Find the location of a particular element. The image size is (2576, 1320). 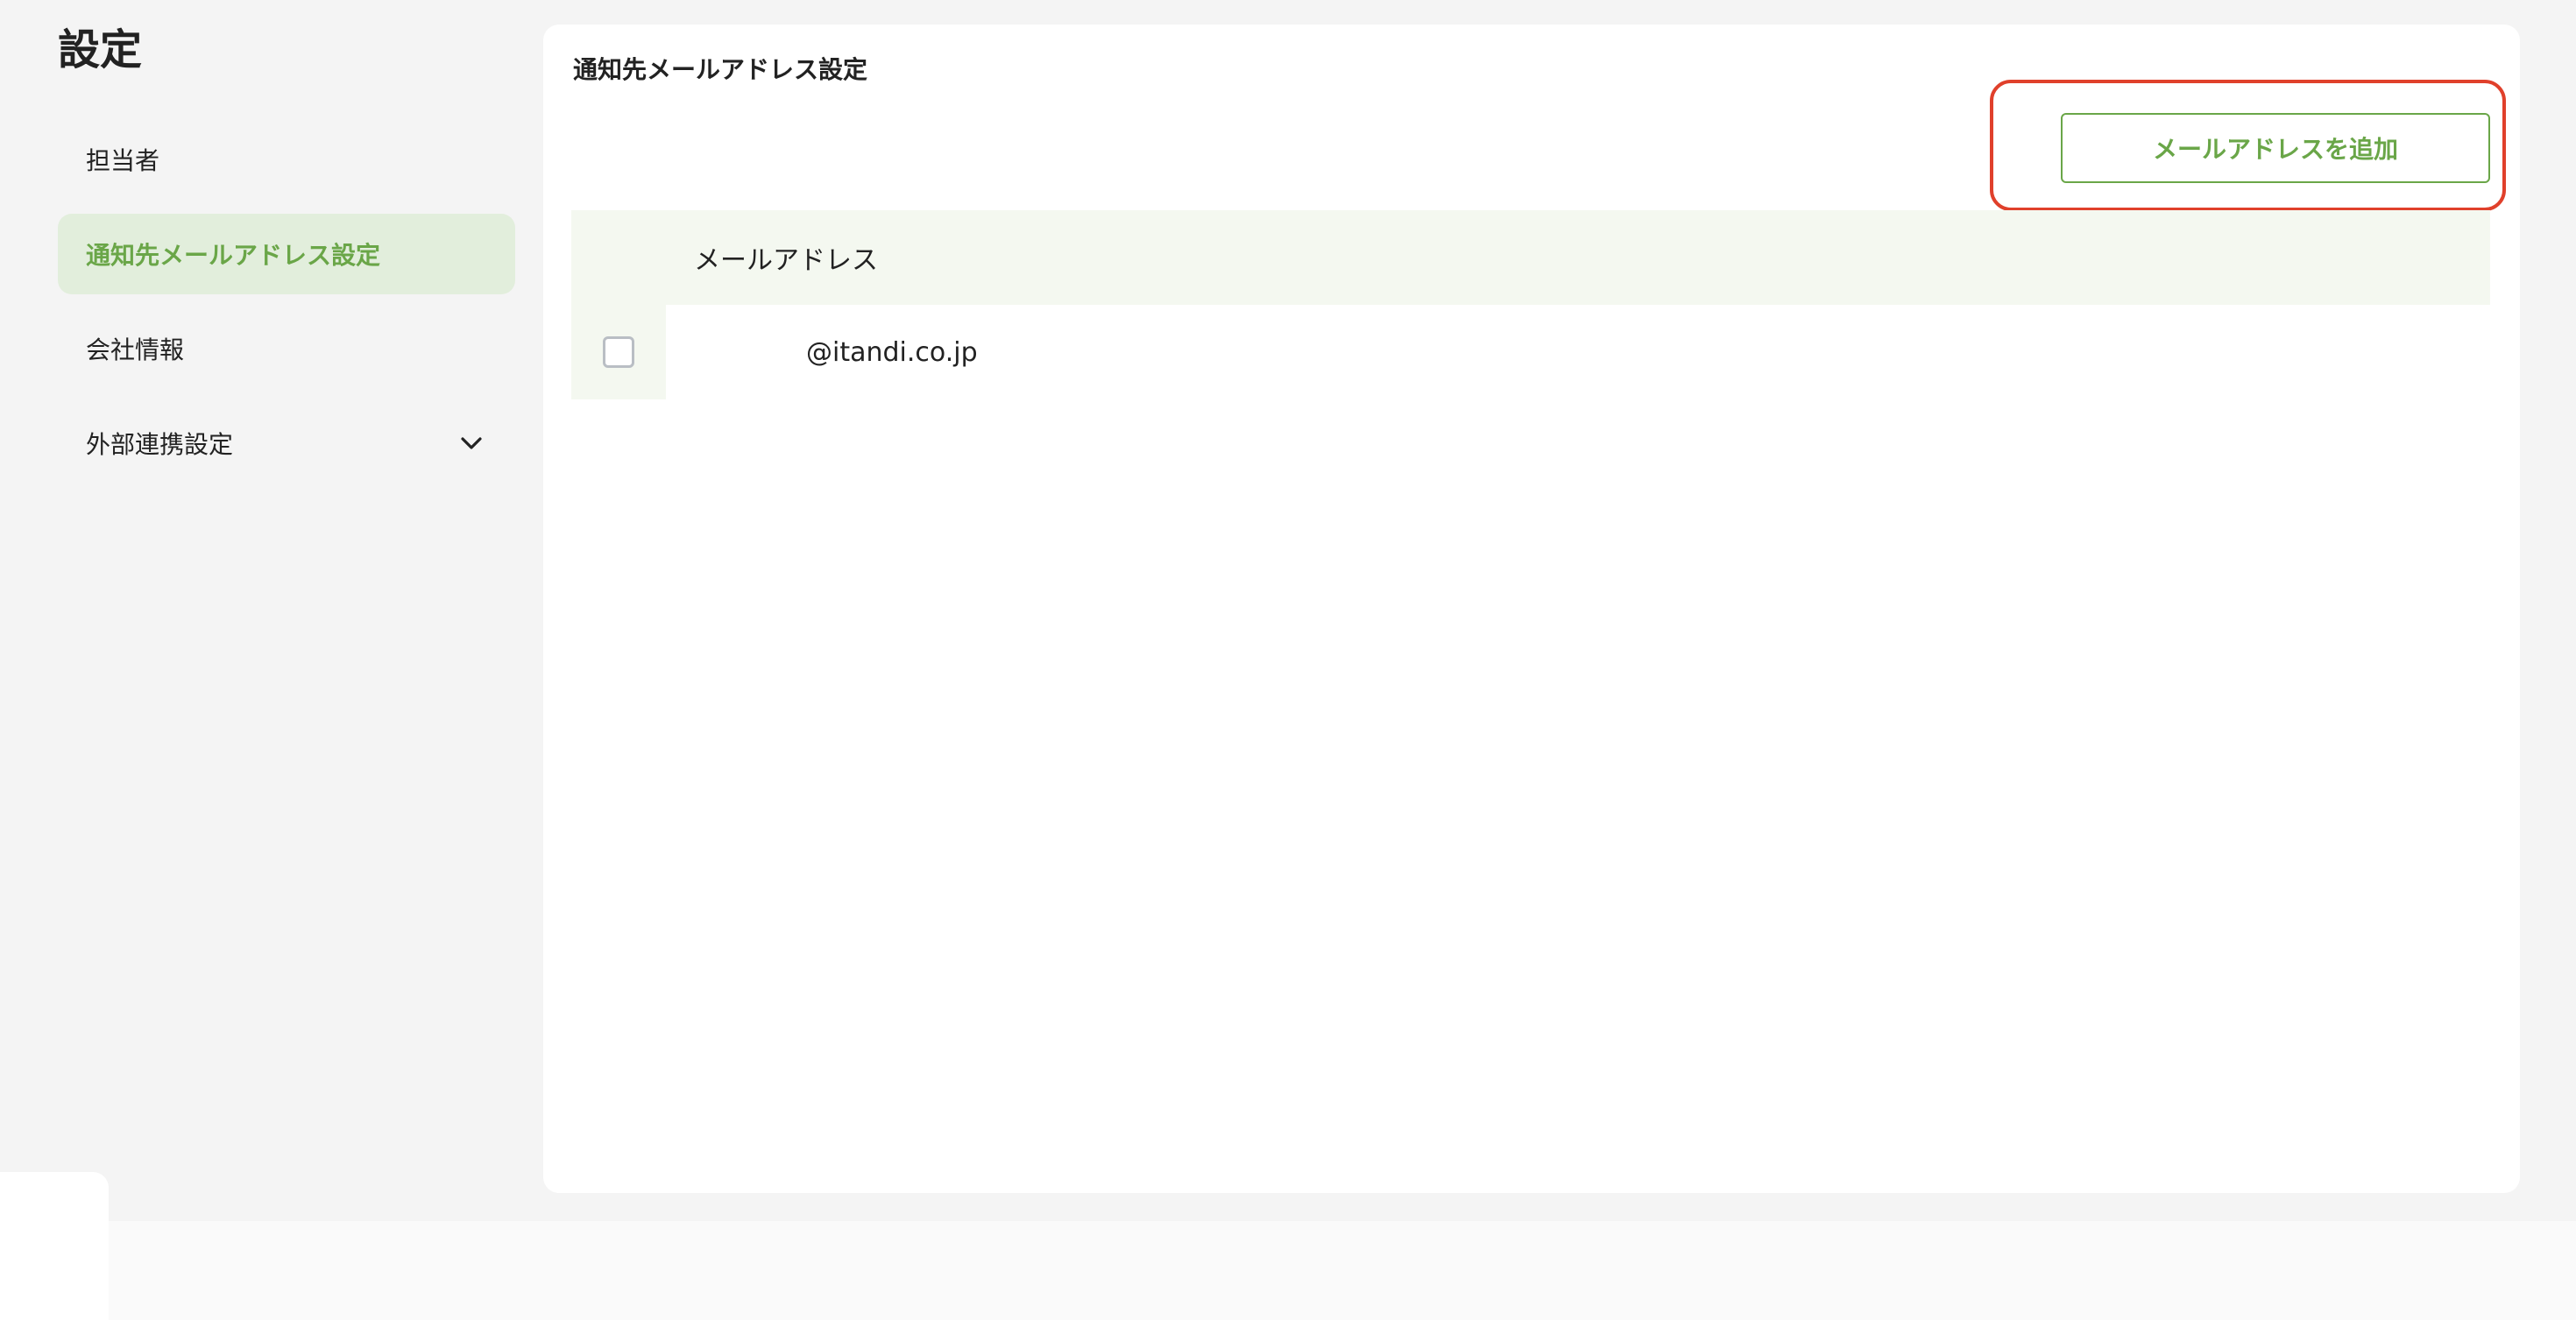

page-title: 設定 is located at coordinates (100, 49).